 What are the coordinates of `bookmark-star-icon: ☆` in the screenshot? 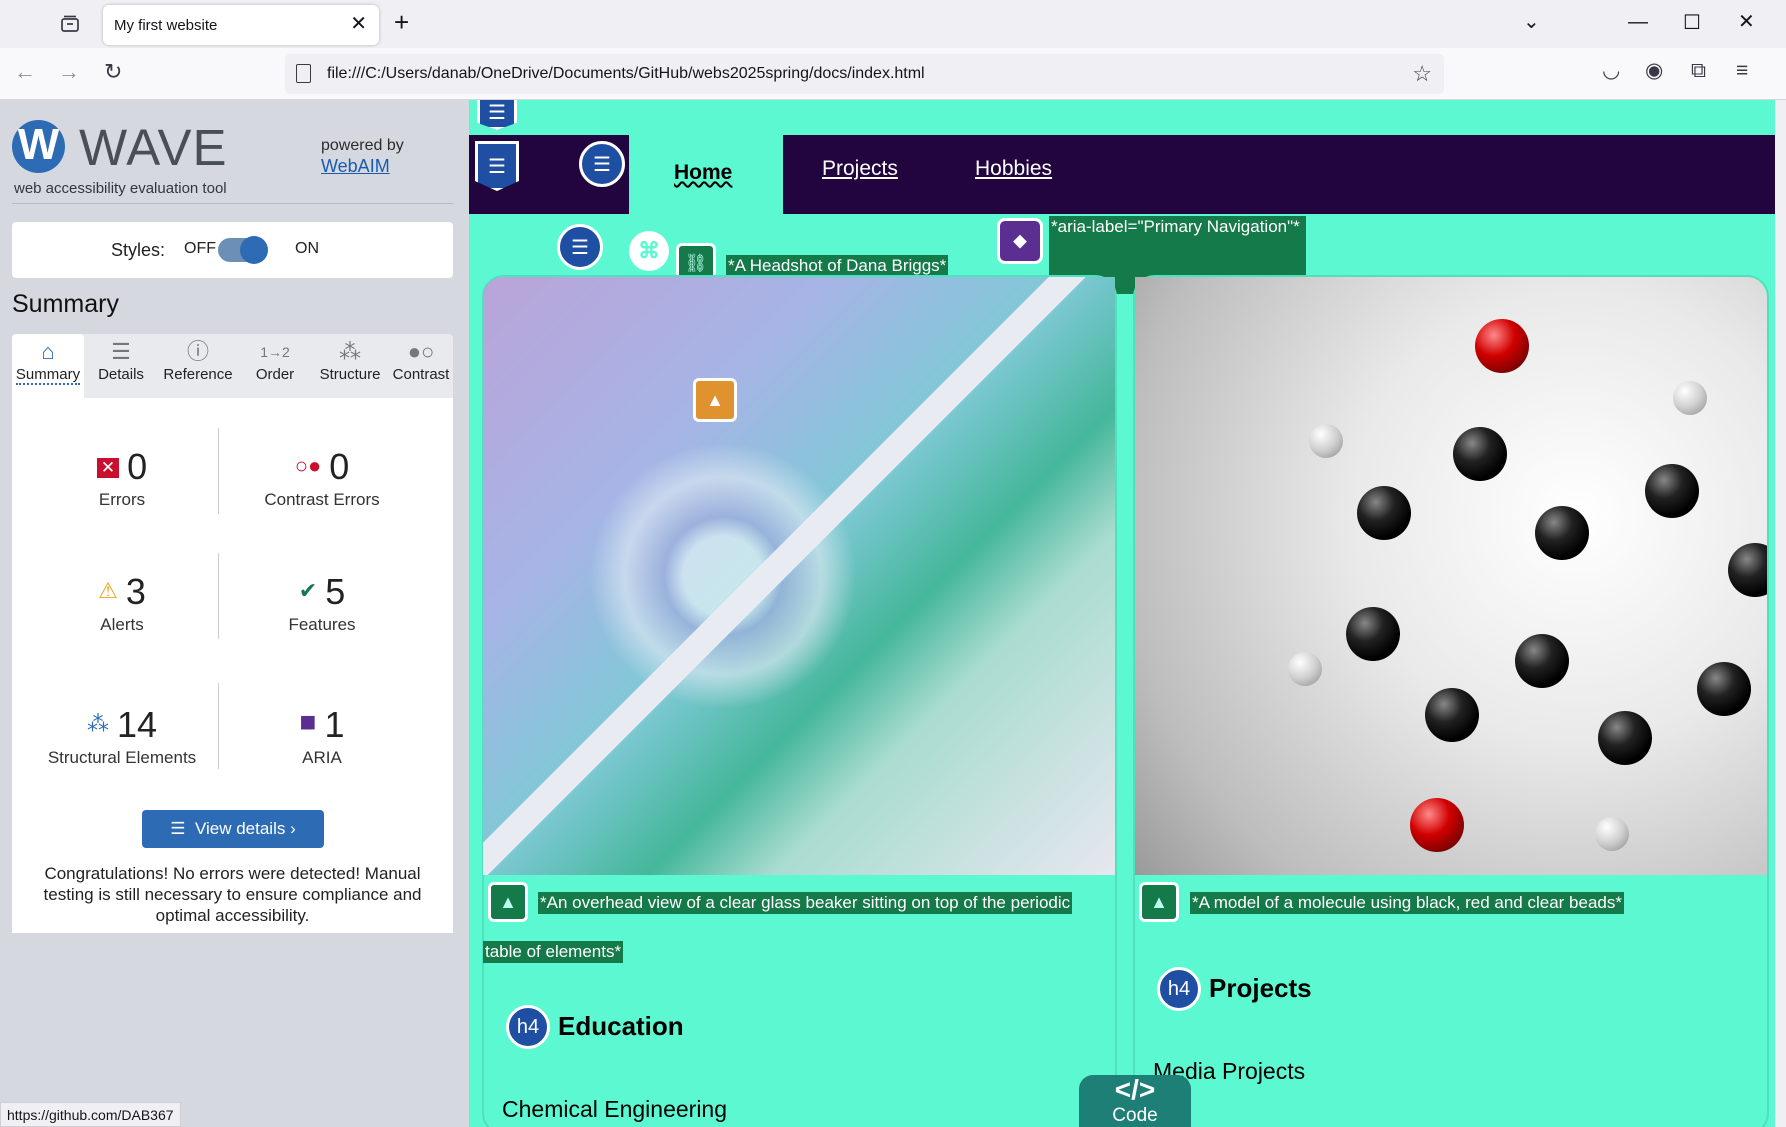 It's located at (1422, 74).